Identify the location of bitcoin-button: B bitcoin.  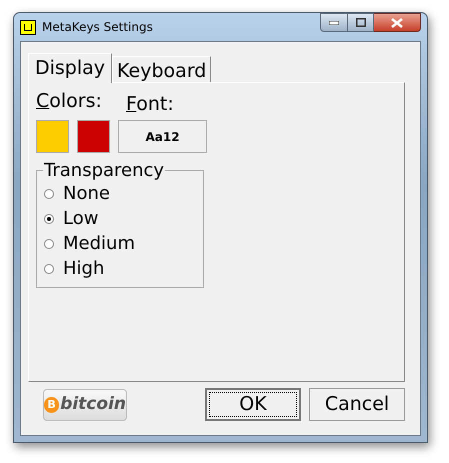
(85, 404).